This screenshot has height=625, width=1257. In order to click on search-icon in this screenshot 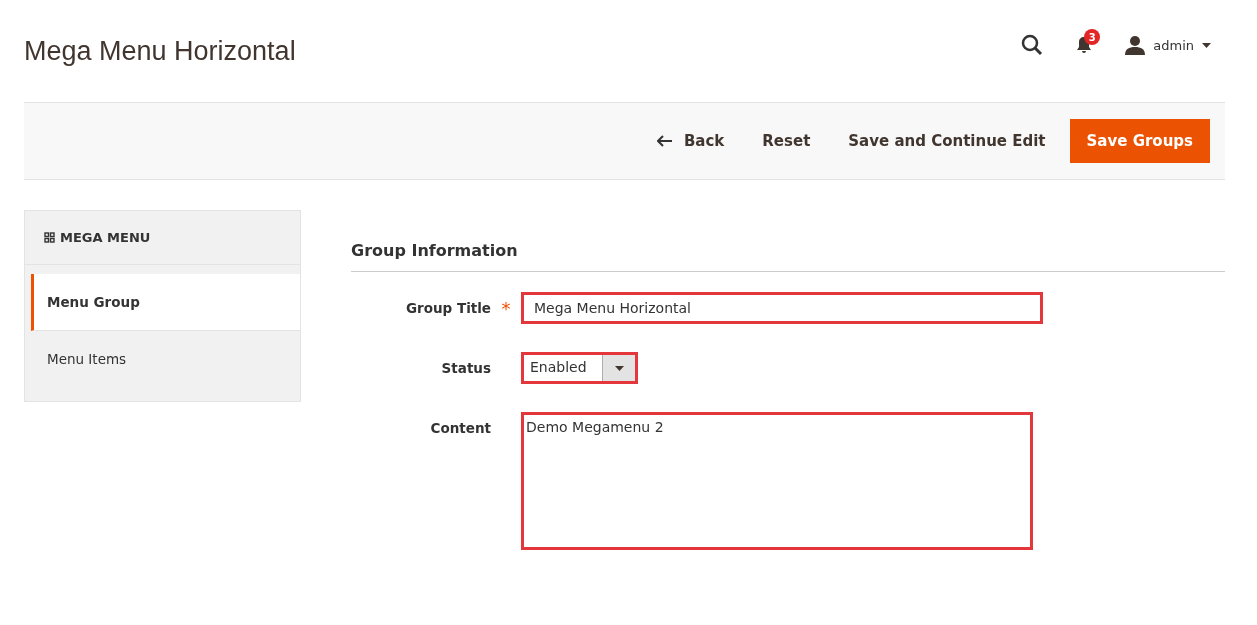, I will do `click(1032, 45)`.